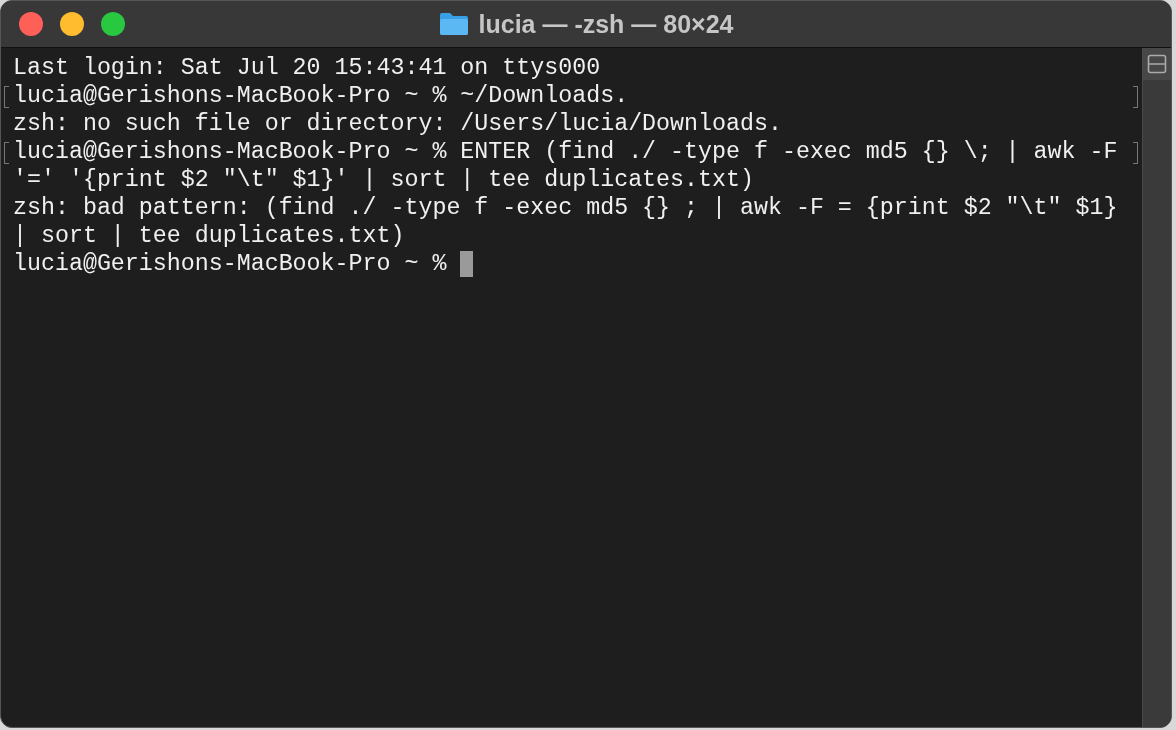  What do you see at coordinates (230, 264) in the screenshot?
I see `terminal-line: lucia@Gerishons-MacBook-Pro ~ %` at bounding box center [230, 264].